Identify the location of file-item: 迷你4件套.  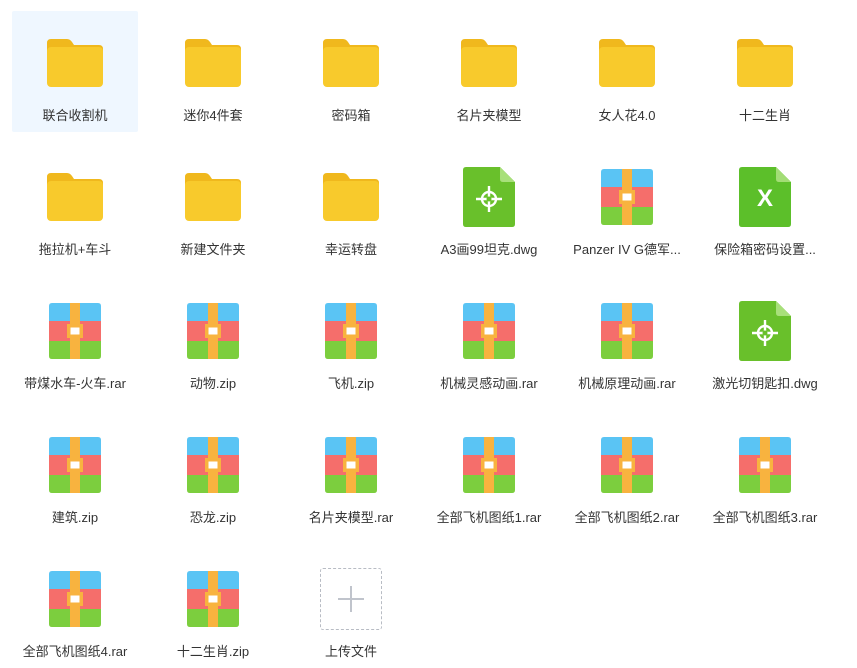
(213, 71).